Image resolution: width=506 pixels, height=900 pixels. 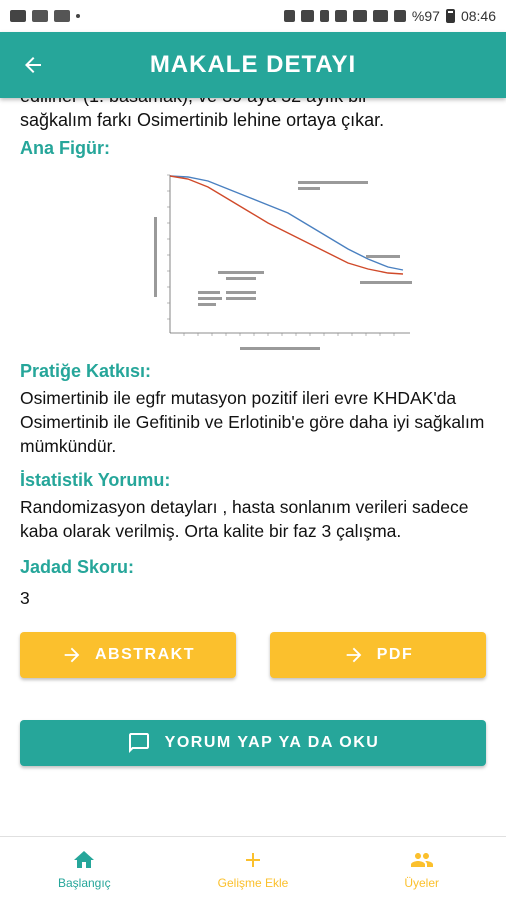 What do you see at coordinates (307, 16) in the screenshot?
I see `sync-icon` at bounding box center [307, 16].